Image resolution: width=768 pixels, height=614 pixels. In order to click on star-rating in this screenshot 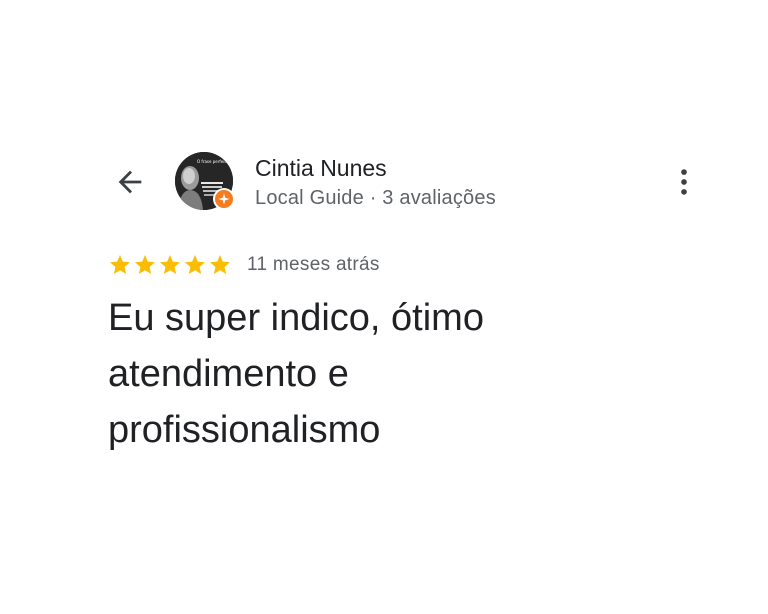, I will do `click(170, 265)`.